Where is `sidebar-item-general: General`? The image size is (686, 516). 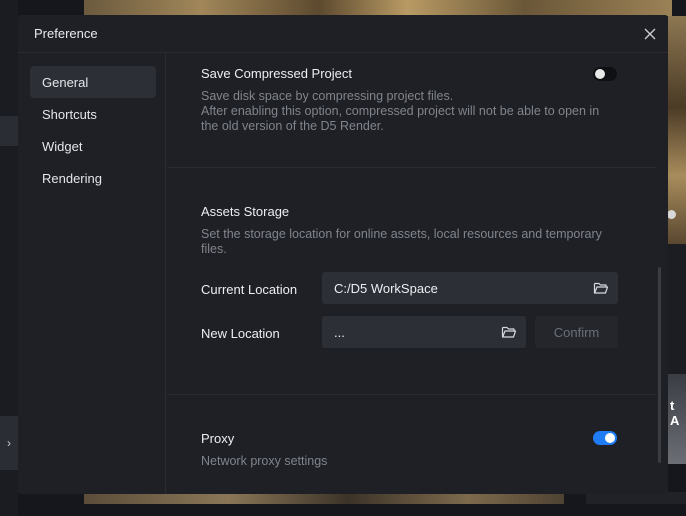 sidebar-item-general: General is located at coordinates (93, 82).